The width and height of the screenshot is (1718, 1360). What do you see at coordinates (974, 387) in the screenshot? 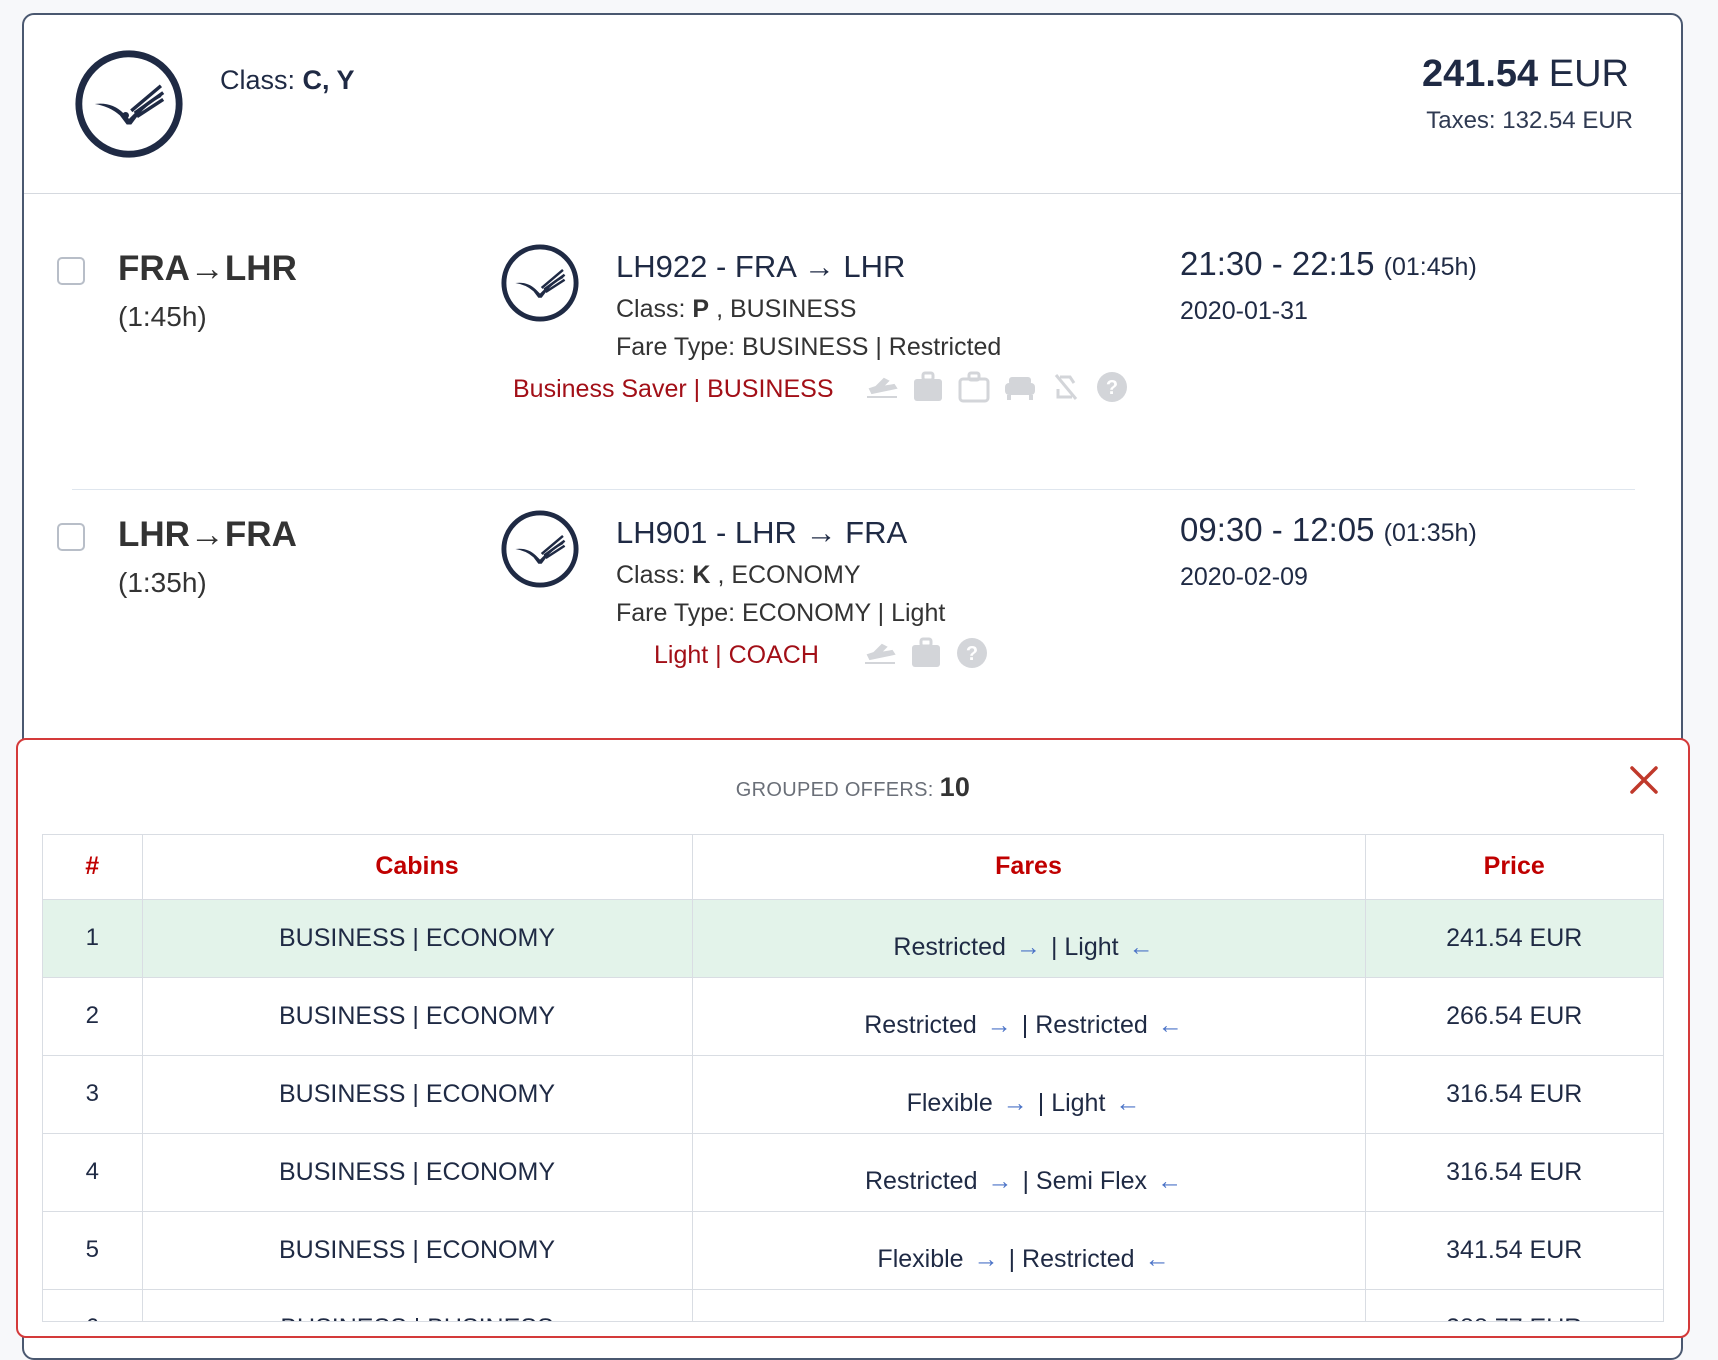
I see `carry-on-bag-icon` at bounding box center [974, 387].